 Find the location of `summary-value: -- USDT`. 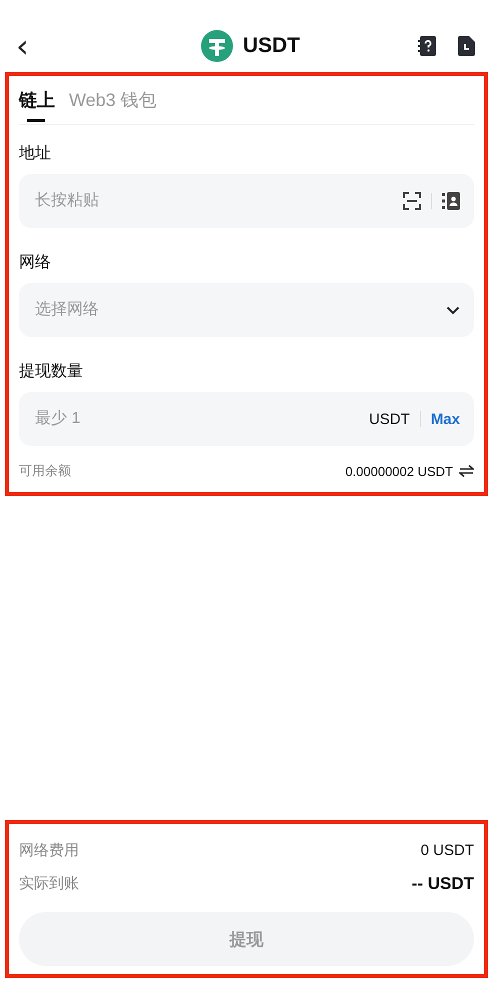

summary-value: -- USDT is located at coordinates (443, 884).